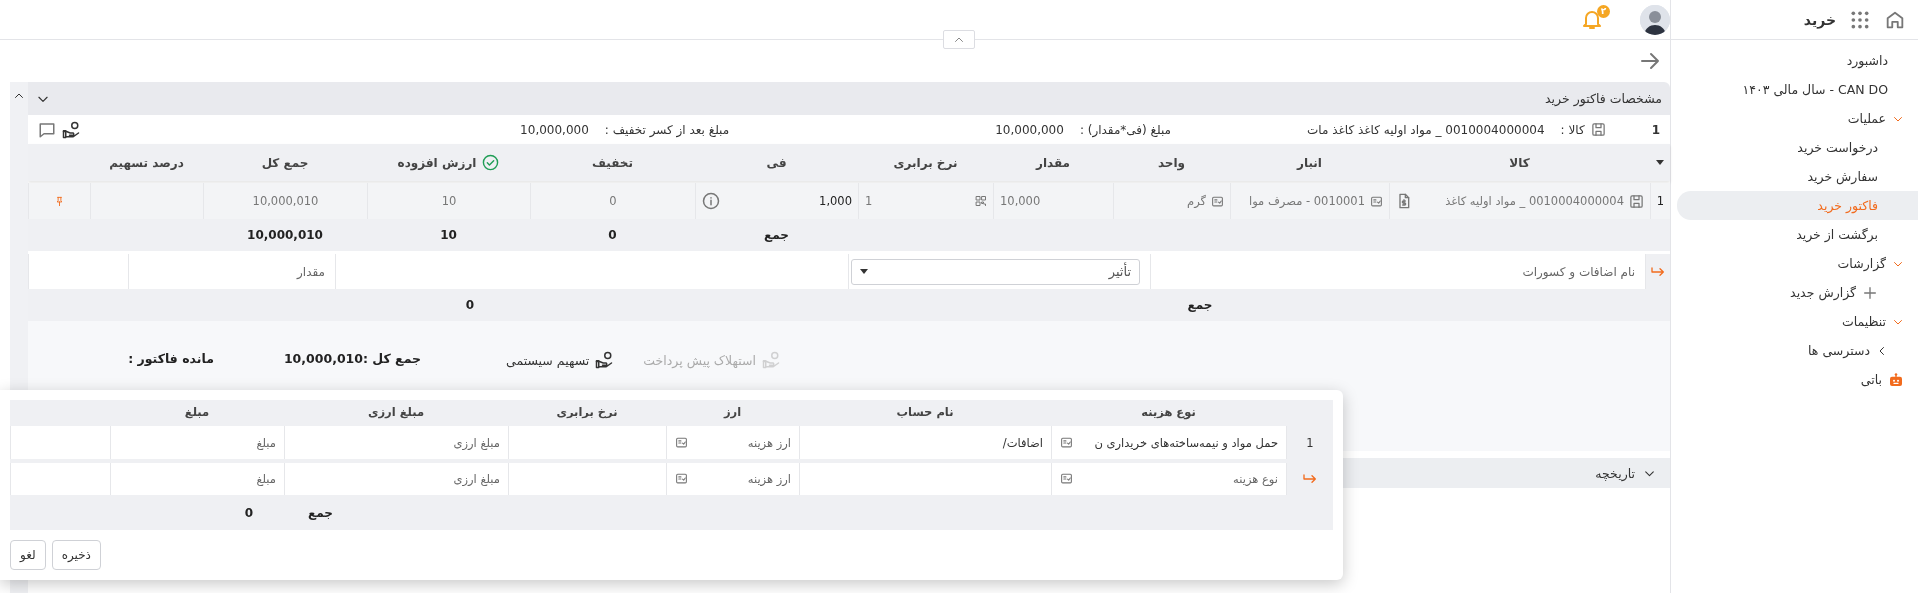  What do you see at coordinates (1572, 129) in the screenshot?
I see `item-label: کالا :` at bounding box center [1572, 129].